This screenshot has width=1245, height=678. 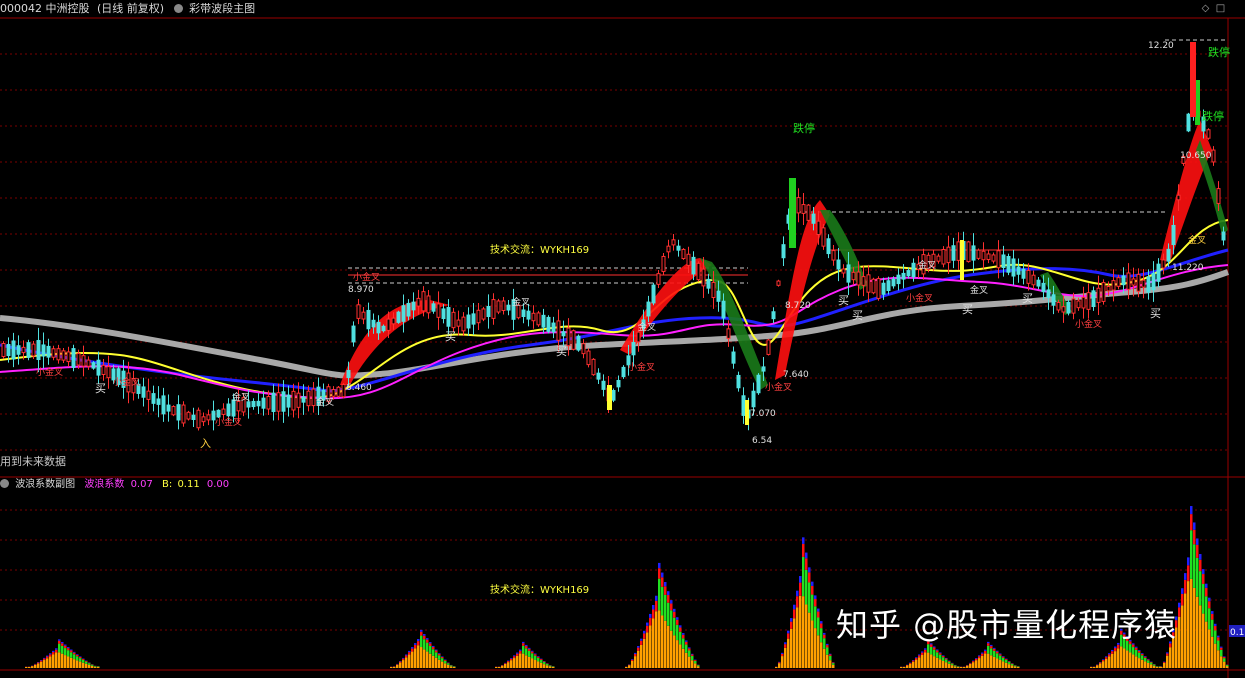 I want to click on support-lines, so click(x=756, y=262).